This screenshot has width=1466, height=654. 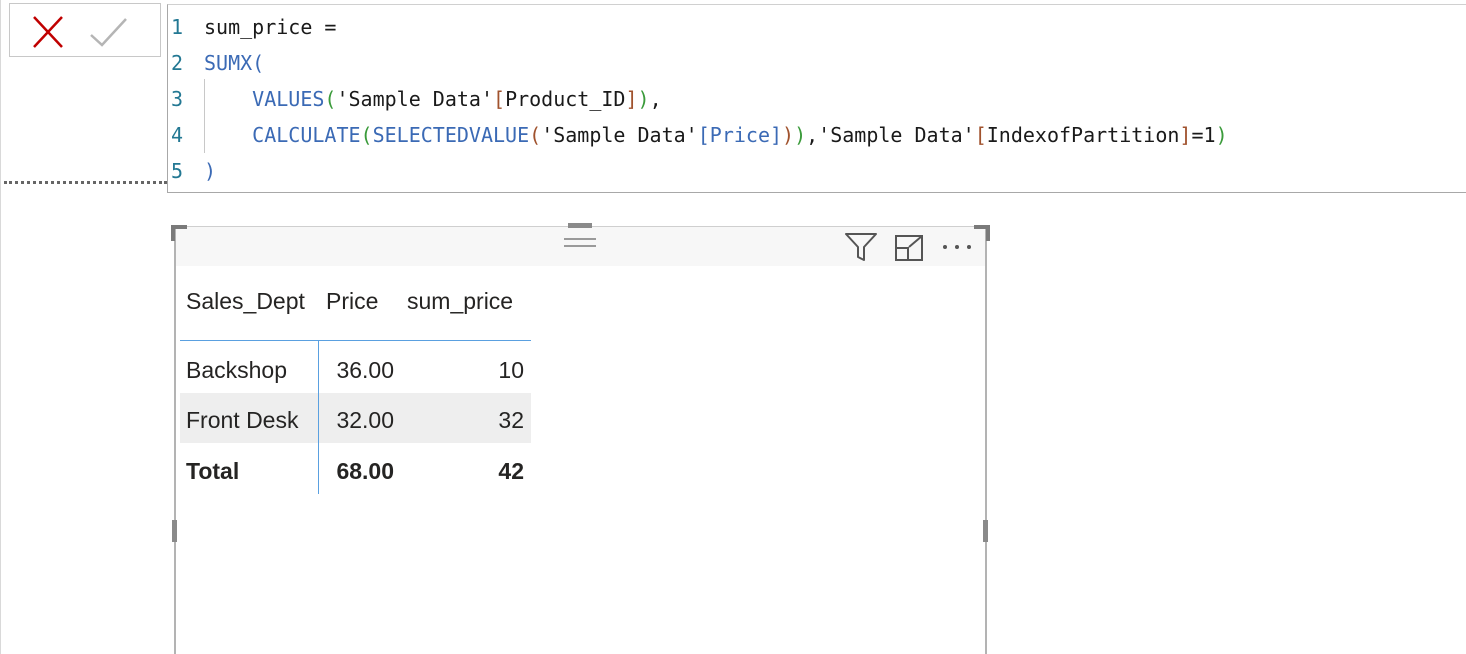 I want to click on focus-mode-icon, so click(x=909, y=248).